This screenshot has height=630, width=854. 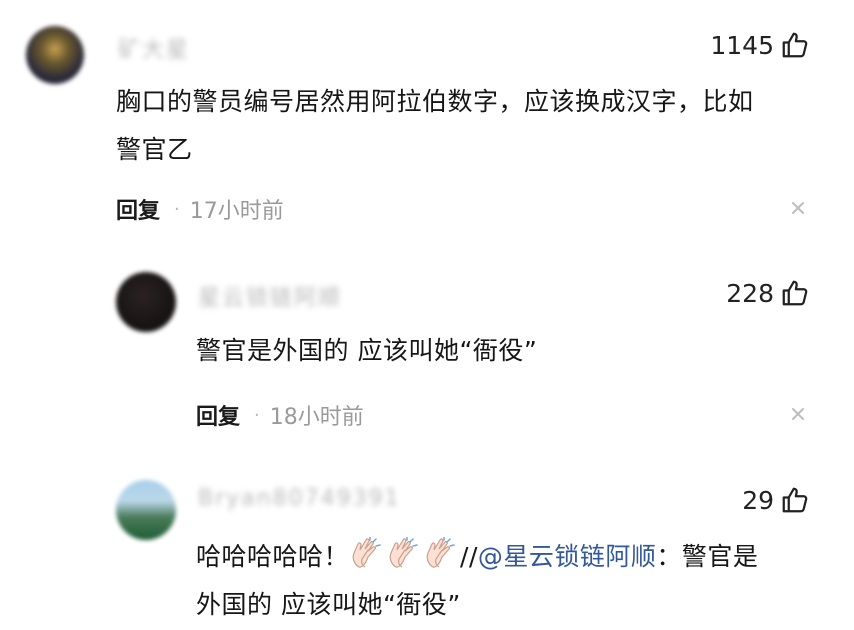 What do you see at coordinates (758, 500) in the screenshot?
I see `like-count: 29` at bounding box center [758, 500].